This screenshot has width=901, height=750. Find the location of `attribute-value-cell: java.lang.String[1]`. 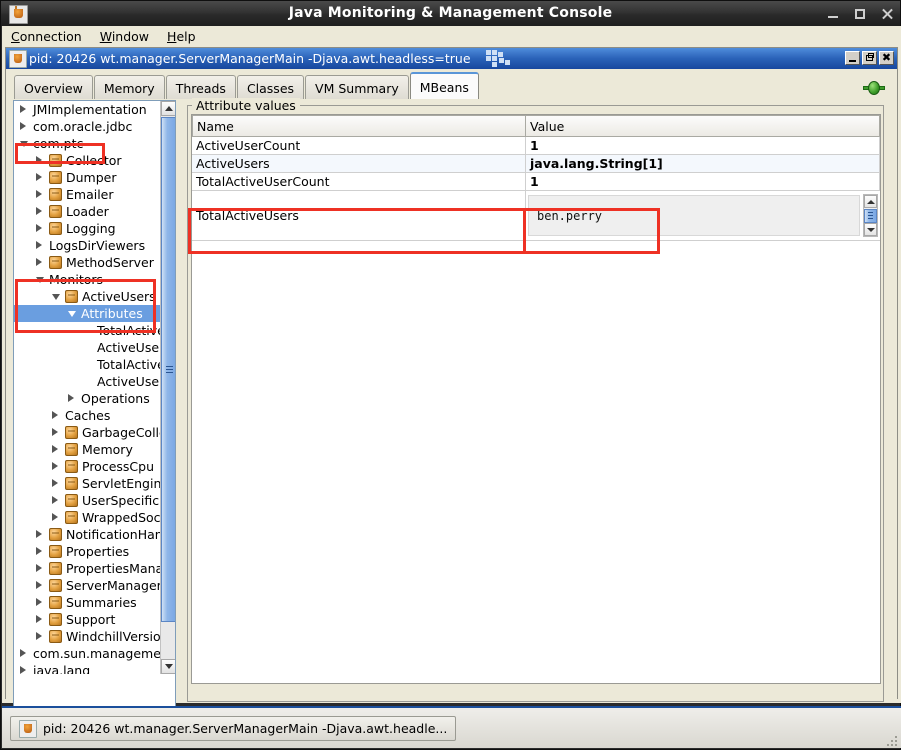

attribute-value-cell: java.lang.String[1] is located at coordinates (703, 164).